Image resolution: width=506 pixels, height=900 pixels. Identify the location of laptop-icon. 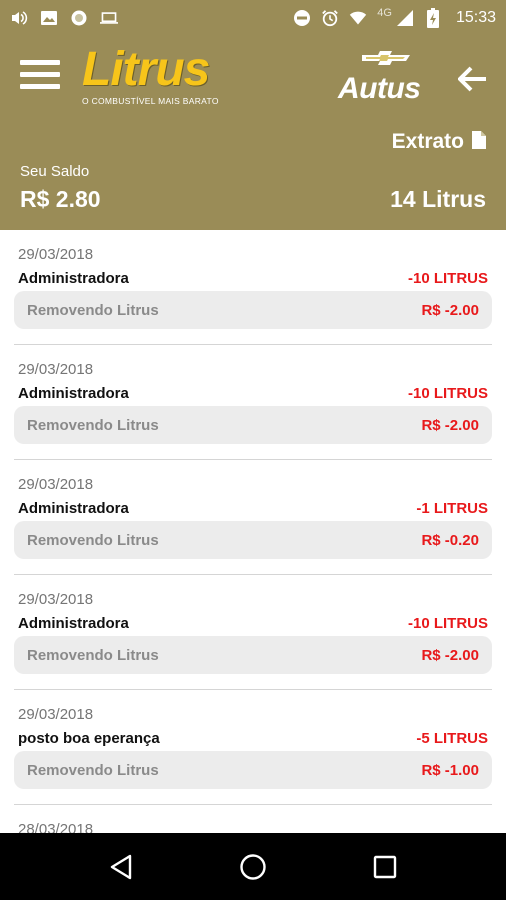
(109, 18).